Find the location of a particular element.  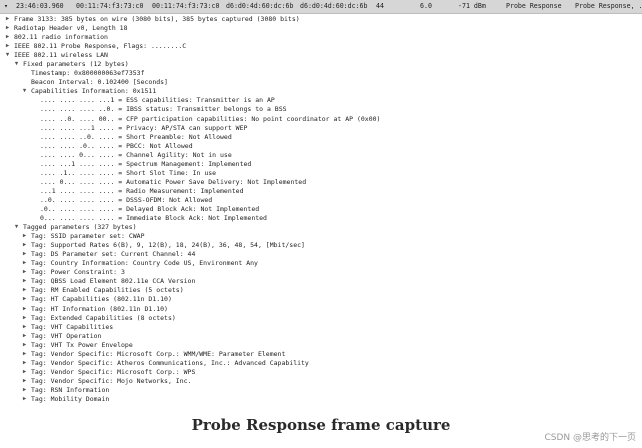

tree-row: ▶ Tag: HT Information (802.11n D1.10) is located at coordinates (321, 309).